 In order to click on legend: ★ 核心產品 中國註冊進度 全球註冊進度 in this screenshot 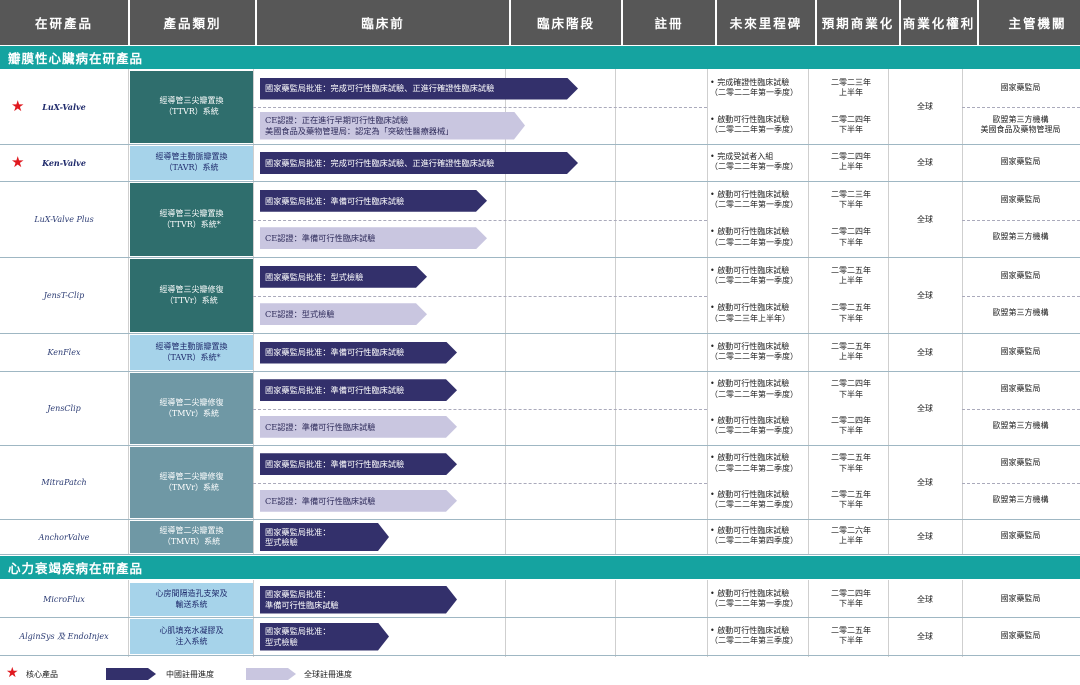, I will do `click(540, 672)`.